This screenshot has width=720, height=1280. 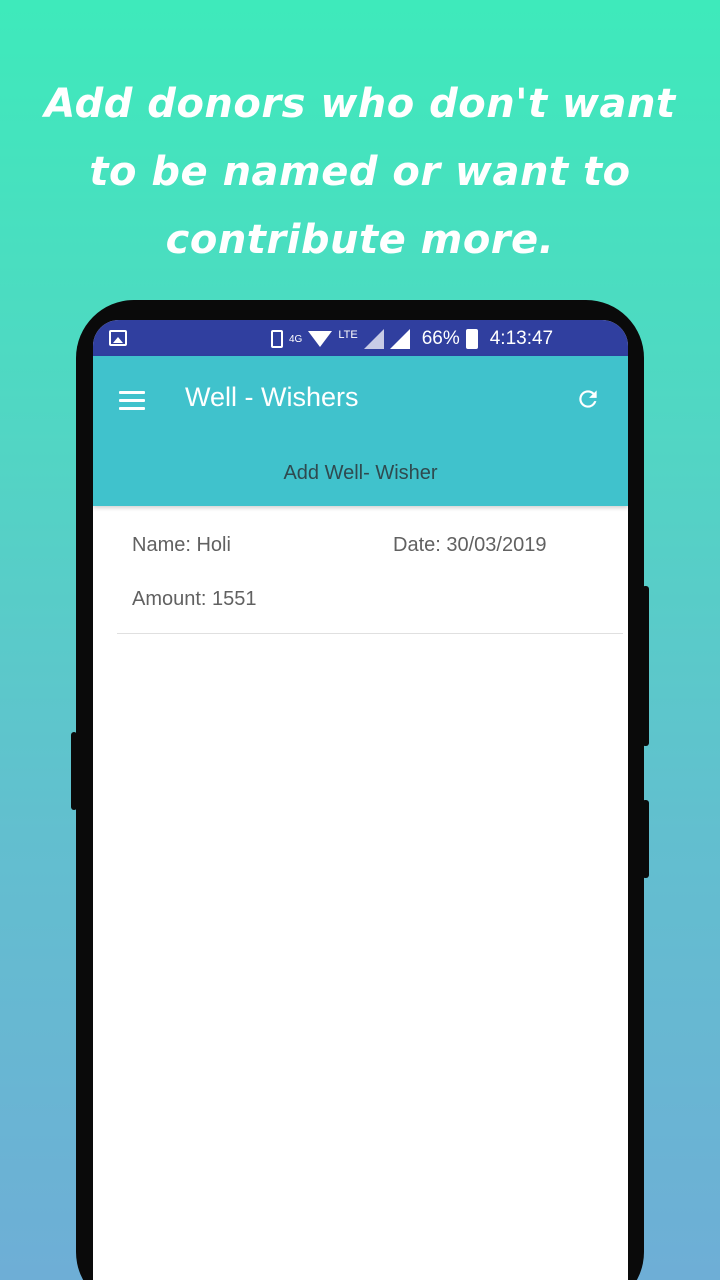 I want to click on battery-icon, so click(x=471, y=339).